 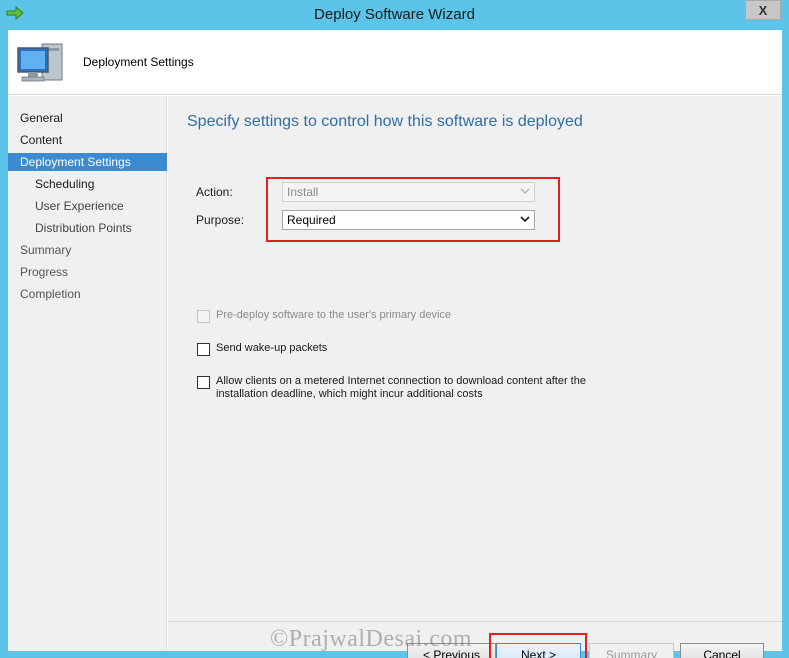 What do you see at coordinates (272, 348) in the screenshot?
I see `wake-up-label: Send wake-up packets` at bounding box center [272, 348].